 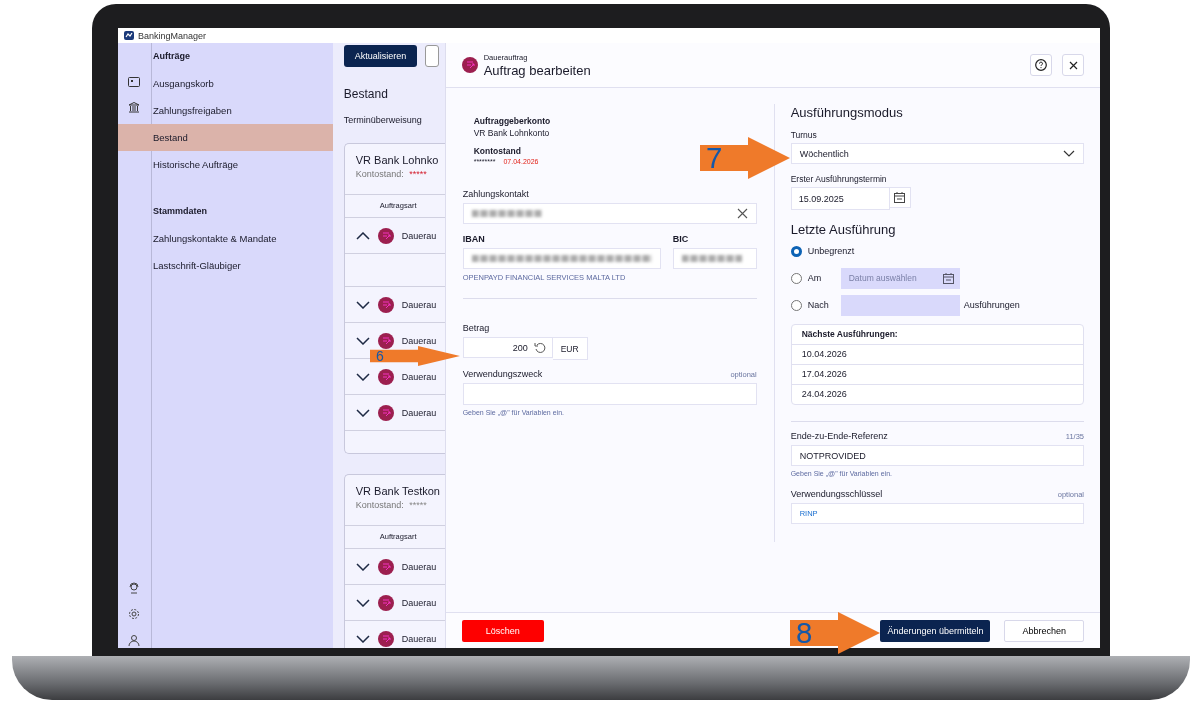 I want to click on close-button, so click(x=1073, y=65).